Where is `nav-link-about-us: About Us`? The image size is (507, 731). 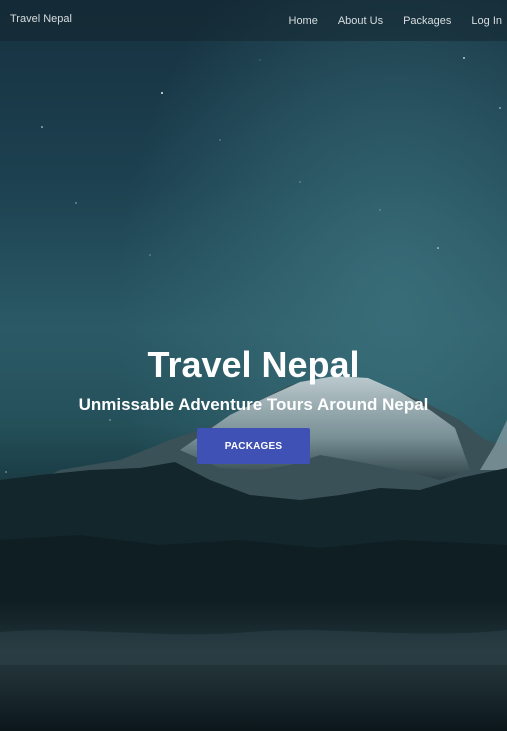 nav-link-about-us: About Us is located at coordinates (360, 21).